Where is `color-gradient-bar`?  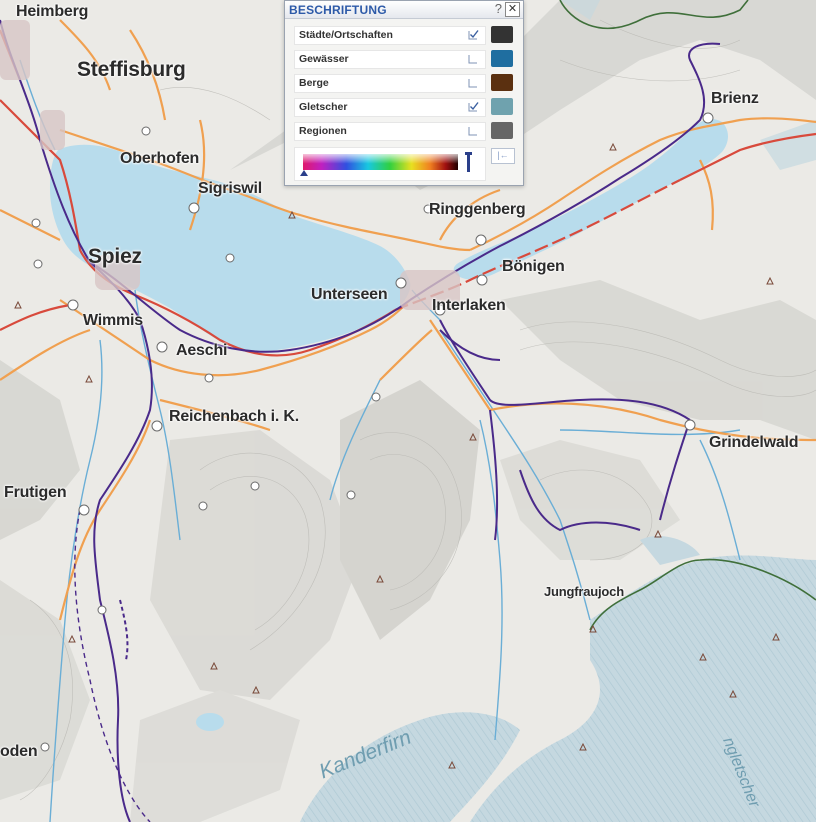 color-gradient-bar is located at coordinates (380, 162).